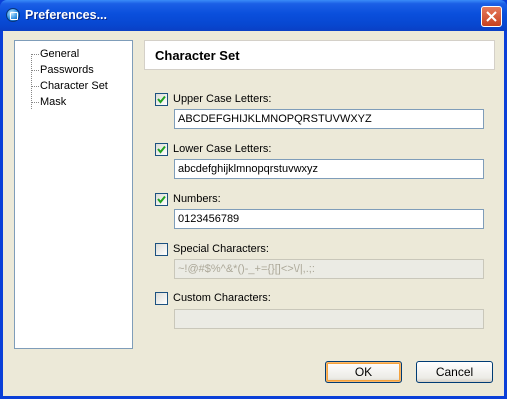 This screenshot has height=399, width=507. I want to click on ok-button: OK, so click(363, 372).